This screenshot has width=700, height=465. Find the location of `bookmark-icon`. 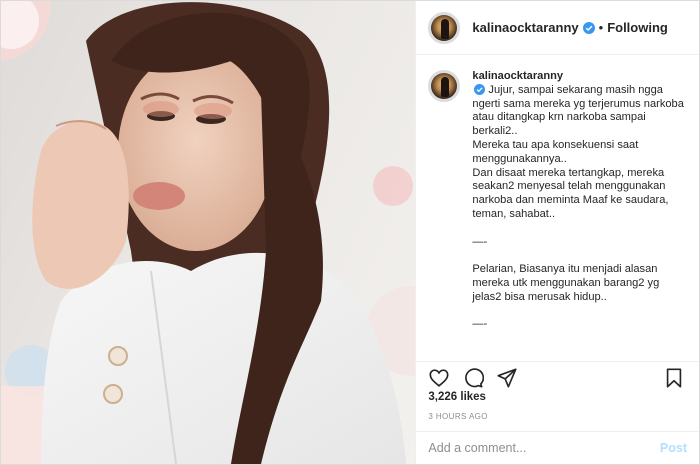

bookmark-icon is located at coordinates (675, 379).